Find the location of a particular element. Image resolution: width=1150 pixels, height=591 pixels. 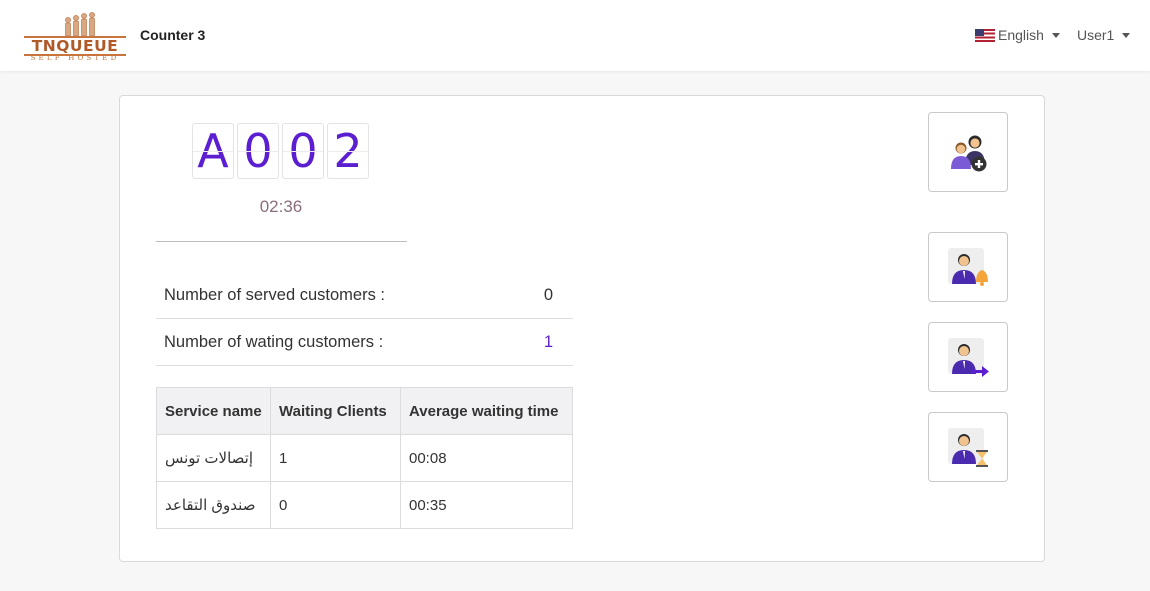

transfer-customer-button is located at coordinates (968, 357).